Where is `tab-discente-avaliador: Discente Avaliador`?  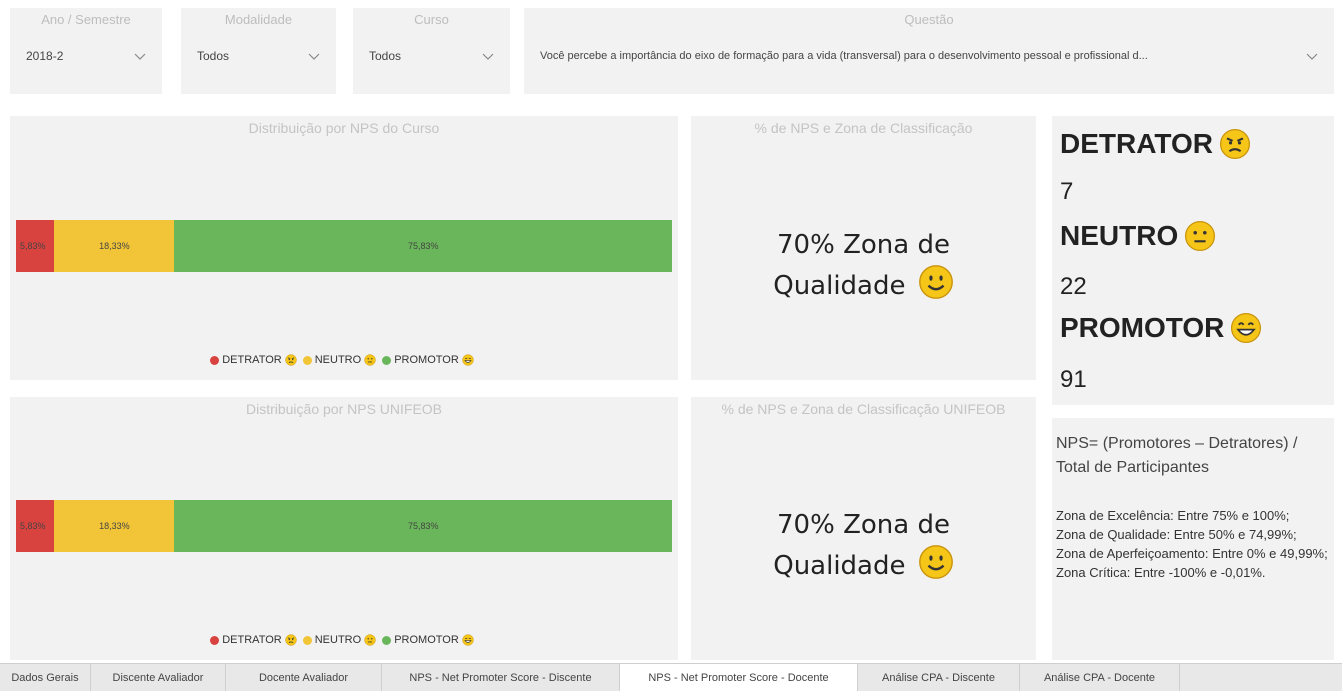 tab-discente-avaliador: Discente Avaliador is located at coordinates (158, 677).